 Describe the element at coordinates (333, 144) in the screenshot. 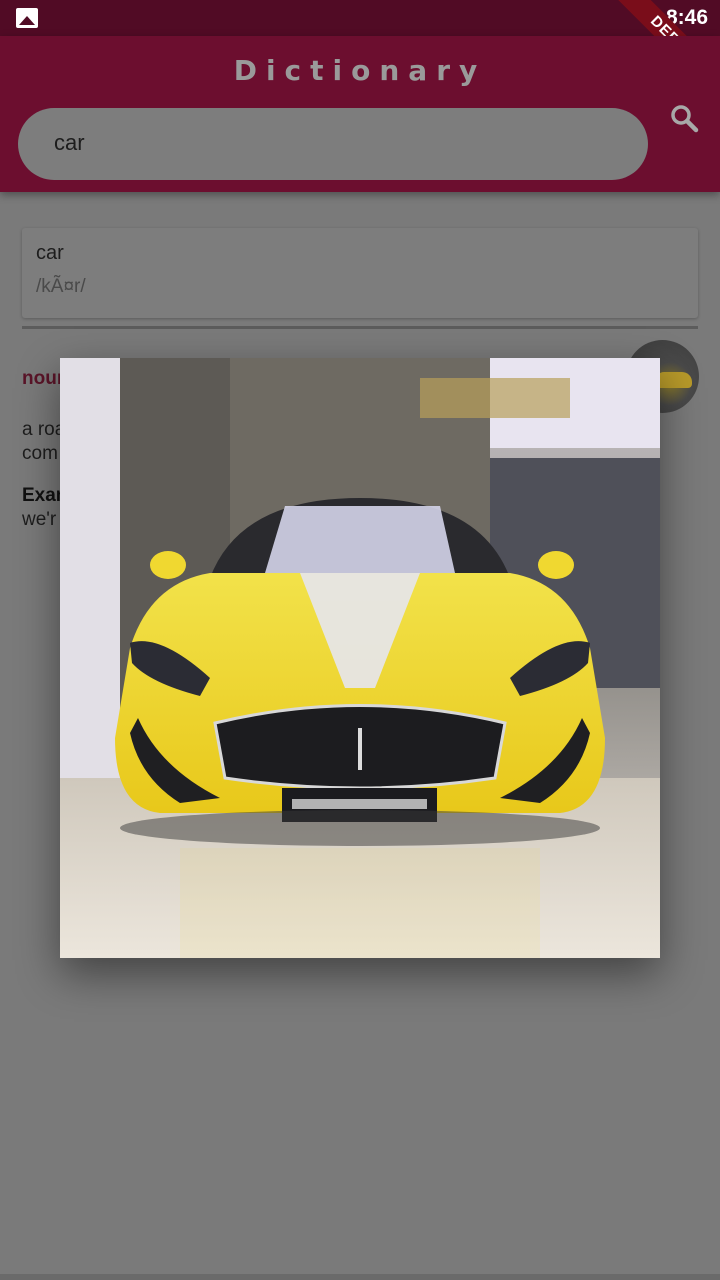

I see `search-input: car` at that location.